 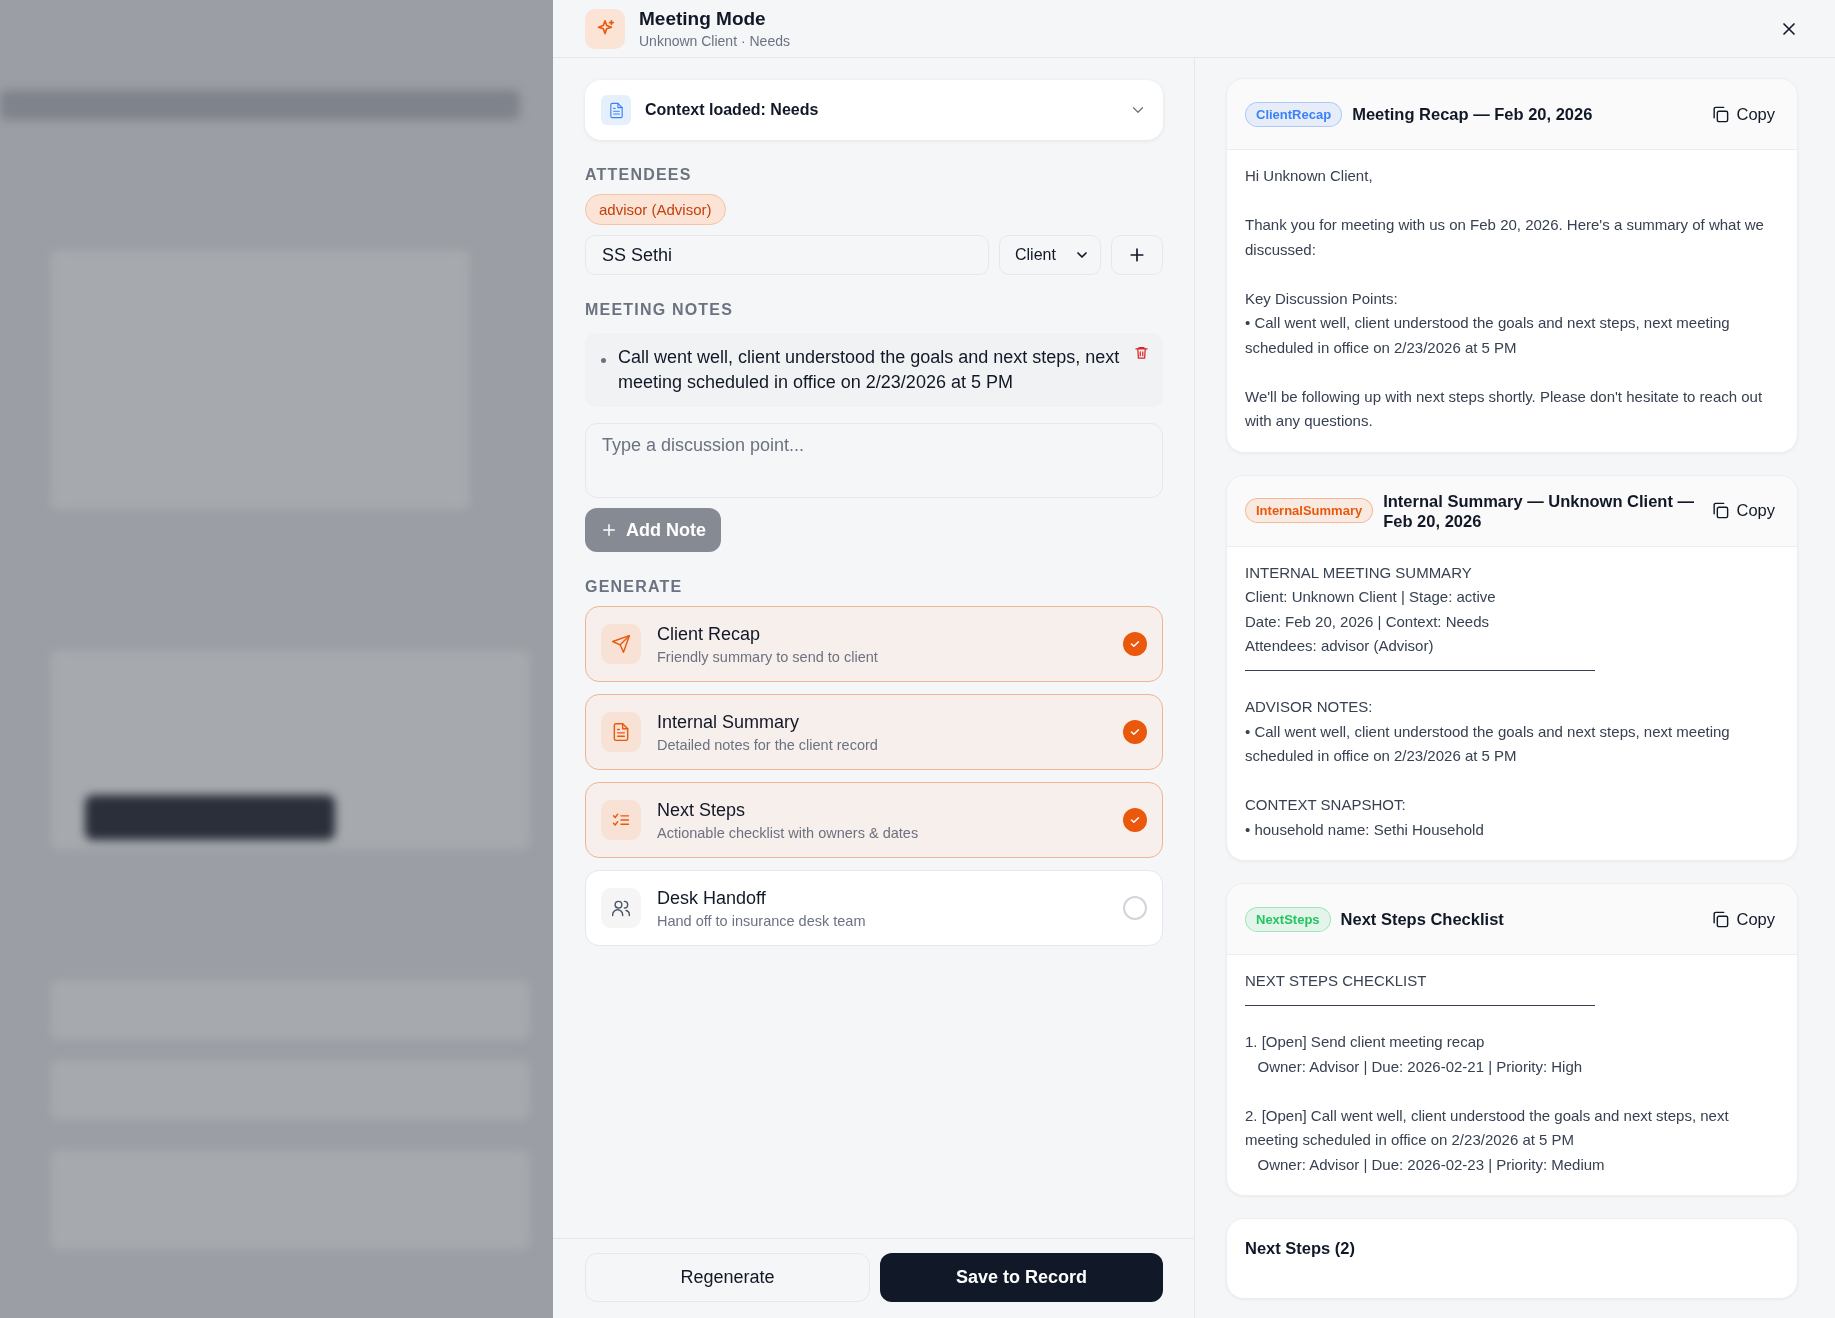 What do you see at coordinates (1371, 597) in the screenshot?
I see `body-text: Client: Unknown Client | Stage: active` at bounding box center [1371, 597].